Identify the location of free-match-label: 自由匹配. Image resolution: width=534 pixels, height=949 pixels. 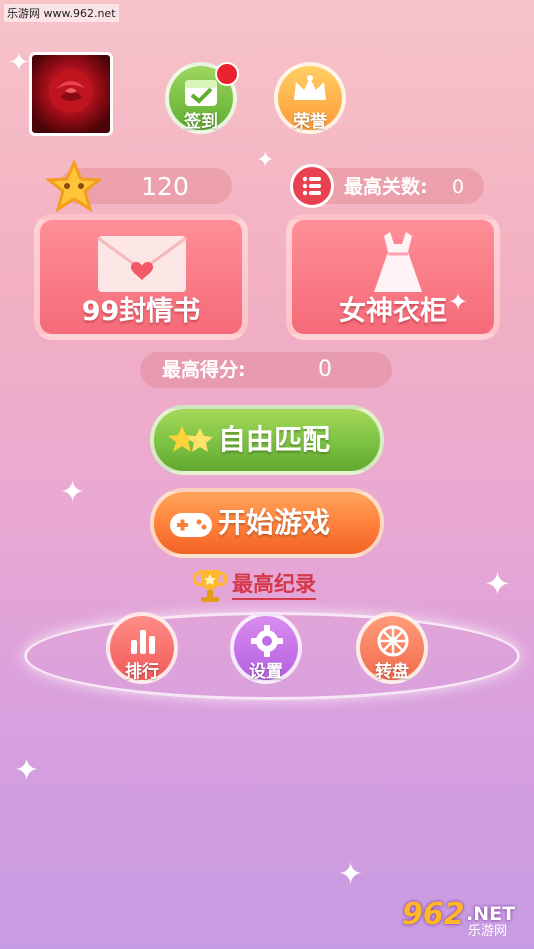
(274, 439).